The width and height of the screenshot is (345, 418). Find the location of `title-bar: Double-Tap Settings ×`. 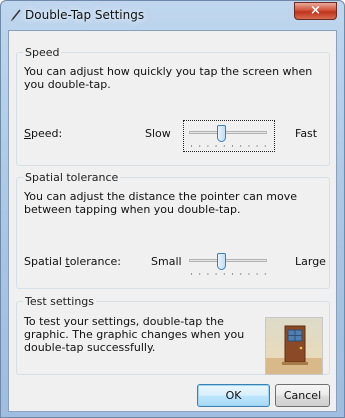

title-bar: Double-Tap Settings × is located at coordinates (172, 15).